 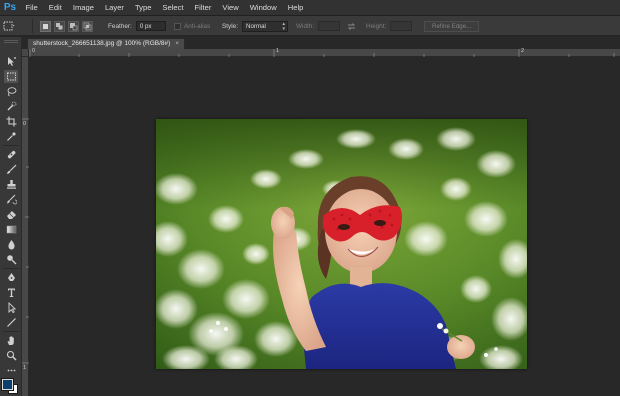 What do you see at coordinates (10, 7) in the screenshot?
I see `photoshop-logo: Ps` at bounding box center [10, 7].